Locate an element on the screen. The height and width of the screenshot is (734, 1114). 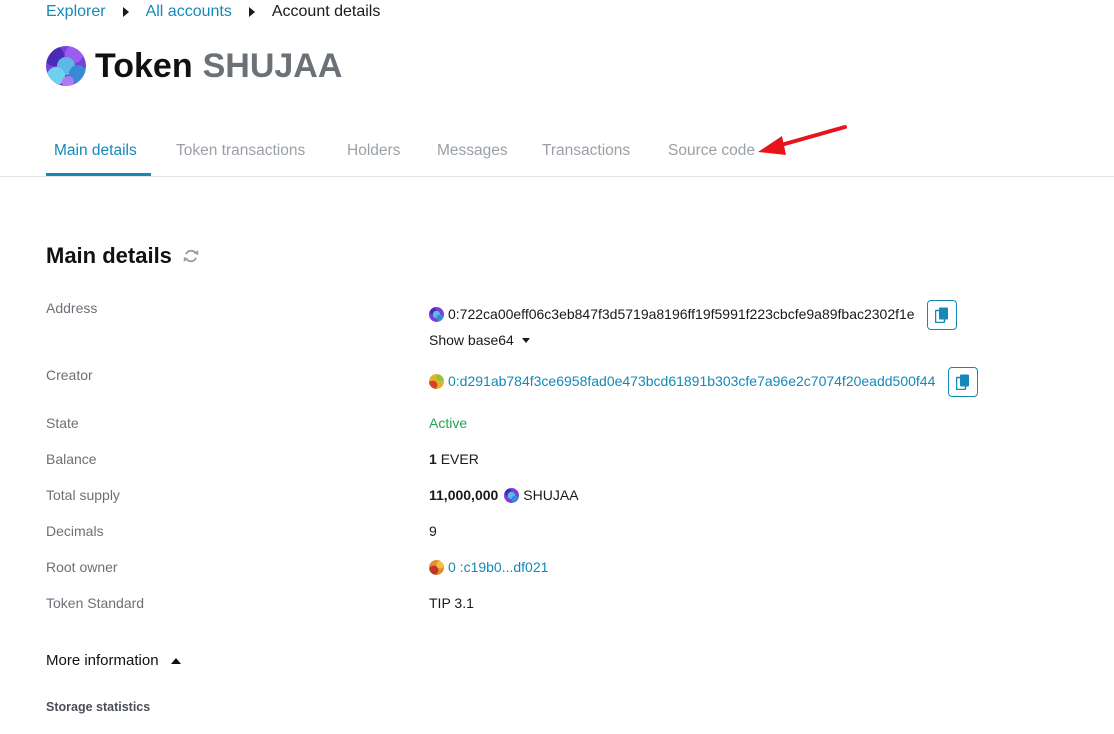
caret-up-icon is located at coordinates (175, 660).